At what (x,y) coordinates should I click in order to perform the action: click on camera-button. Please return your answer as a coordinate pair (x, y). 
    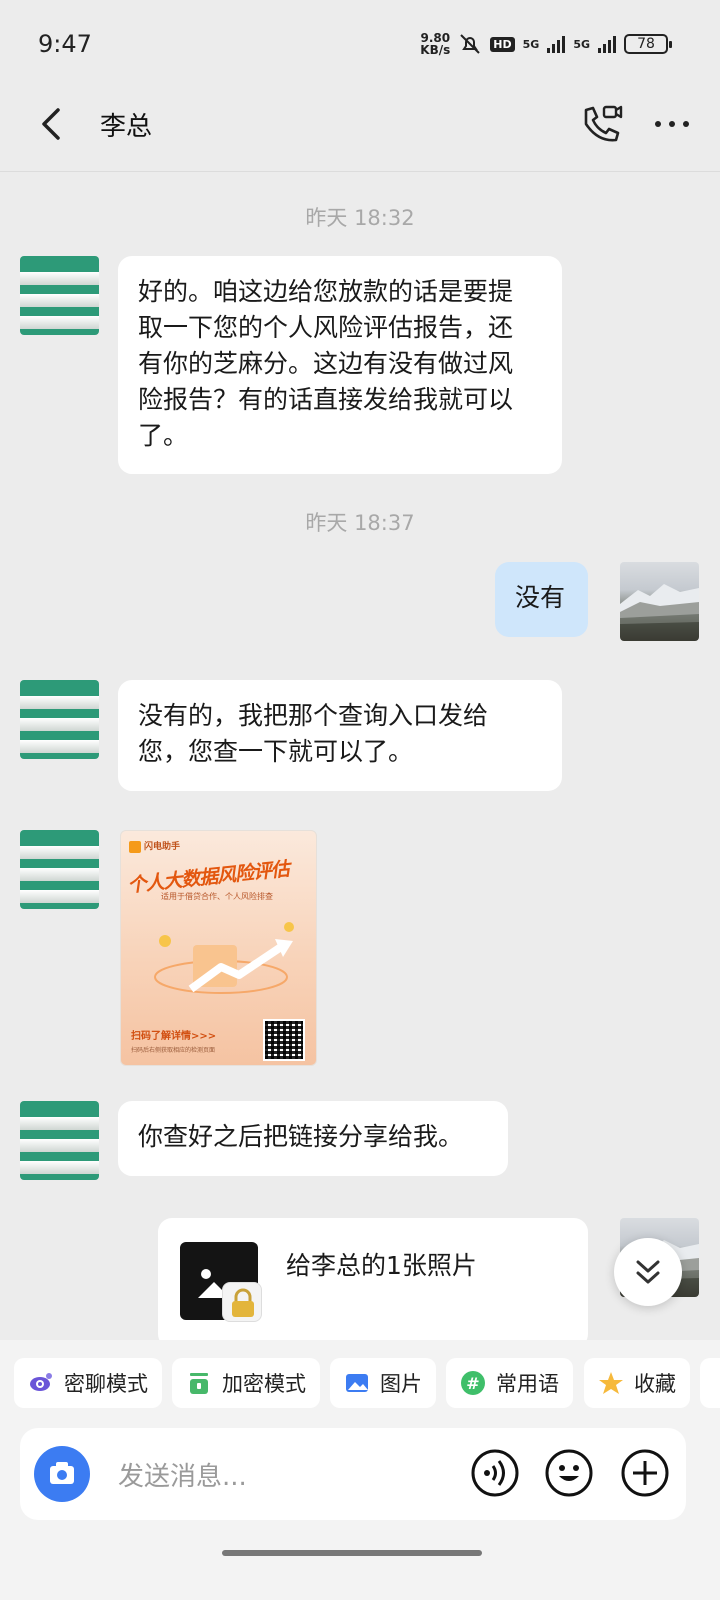
    Looking at the image, I should click on (62, 1474).